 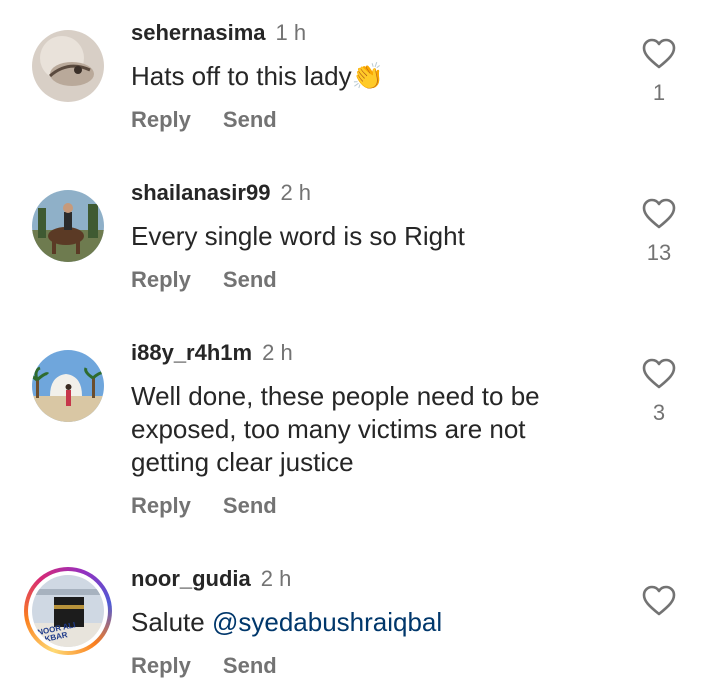 I want to click on like-count: 13, so click(x=659, y=252).